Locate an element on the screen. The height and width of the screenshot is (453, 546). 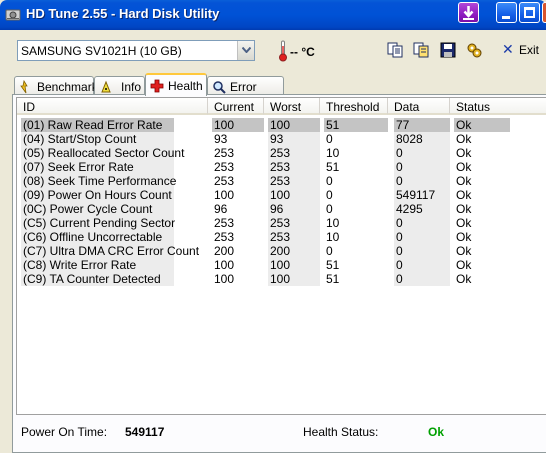
benchmark-icon is located at coordinates (24, 87).